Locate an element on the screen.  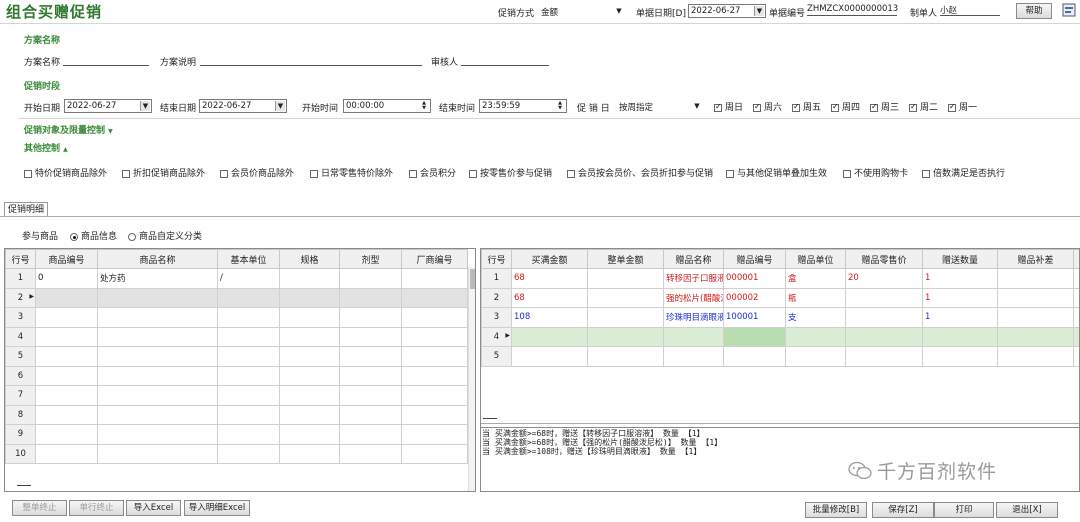
auditor-input is located at coordinates (505, 60).